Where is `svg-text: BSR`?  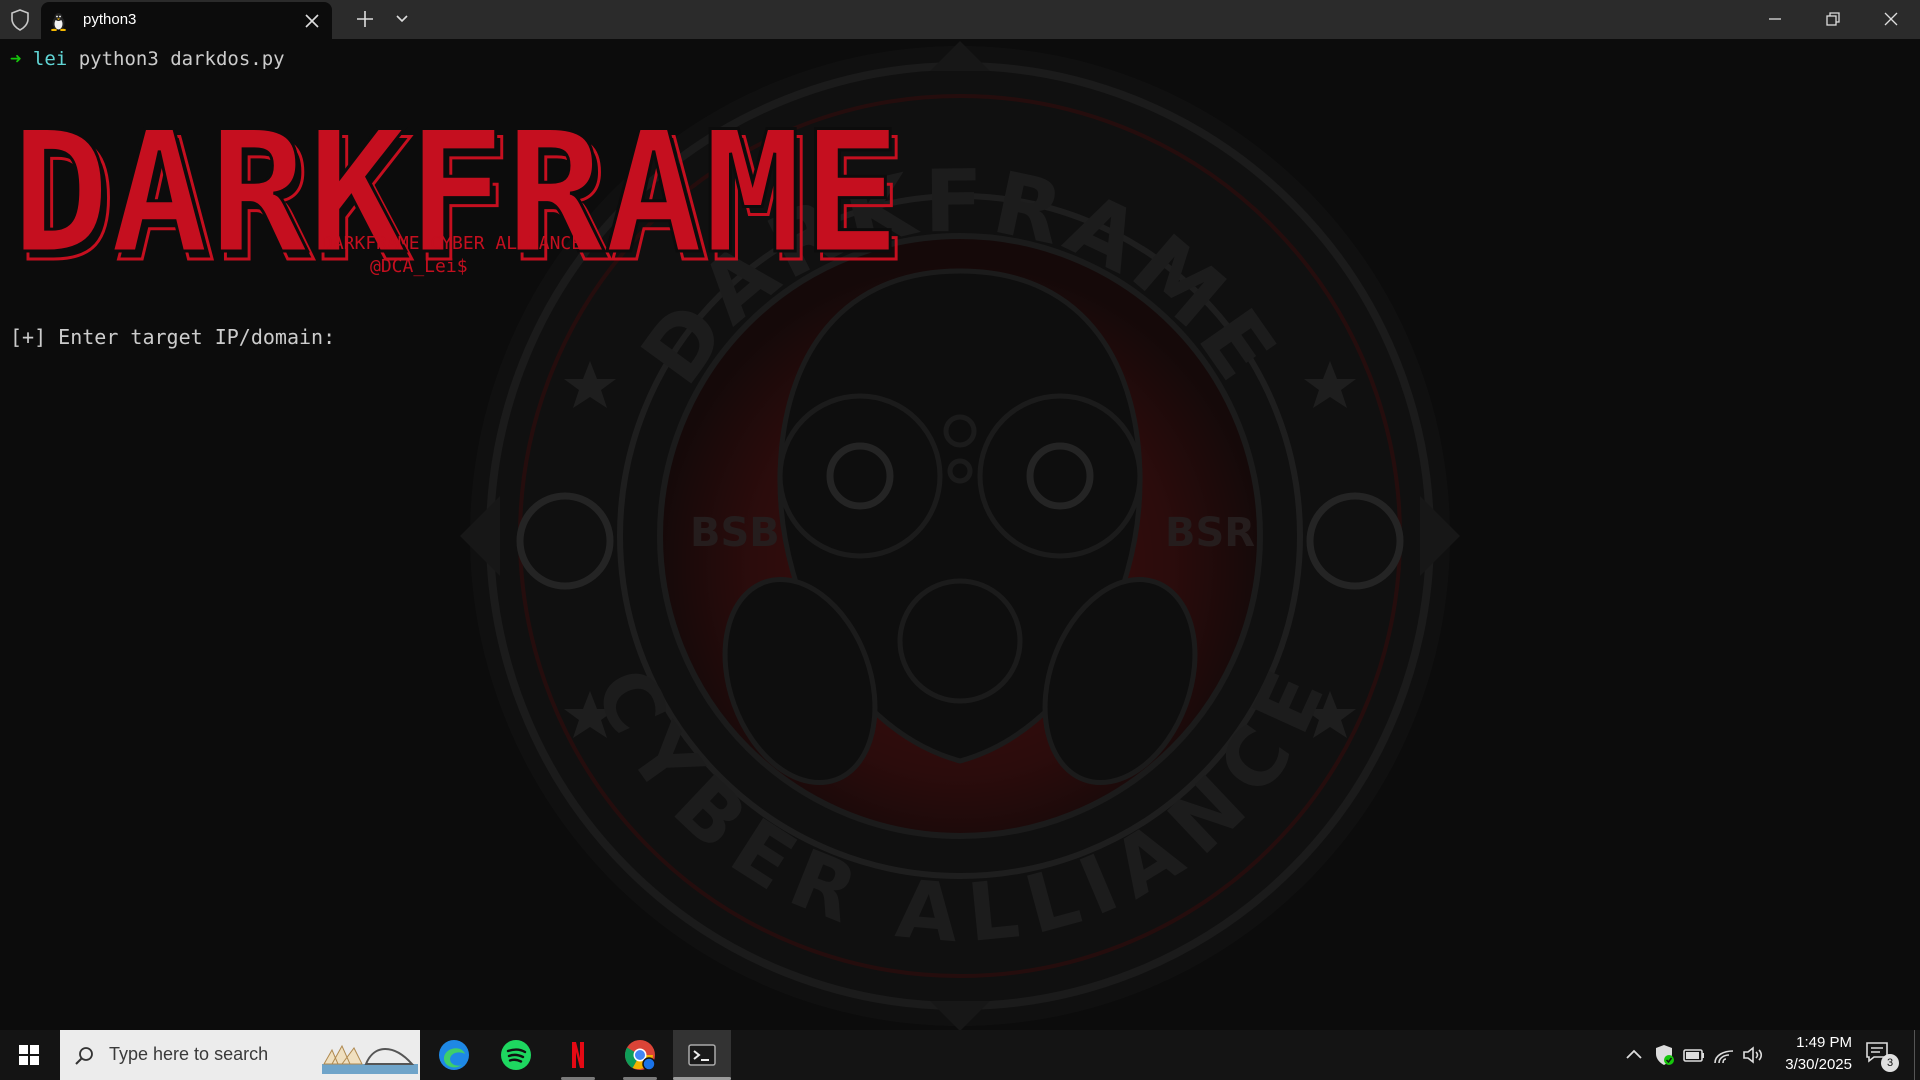
svg-text: BSR is located at coordinates (1210, 533).